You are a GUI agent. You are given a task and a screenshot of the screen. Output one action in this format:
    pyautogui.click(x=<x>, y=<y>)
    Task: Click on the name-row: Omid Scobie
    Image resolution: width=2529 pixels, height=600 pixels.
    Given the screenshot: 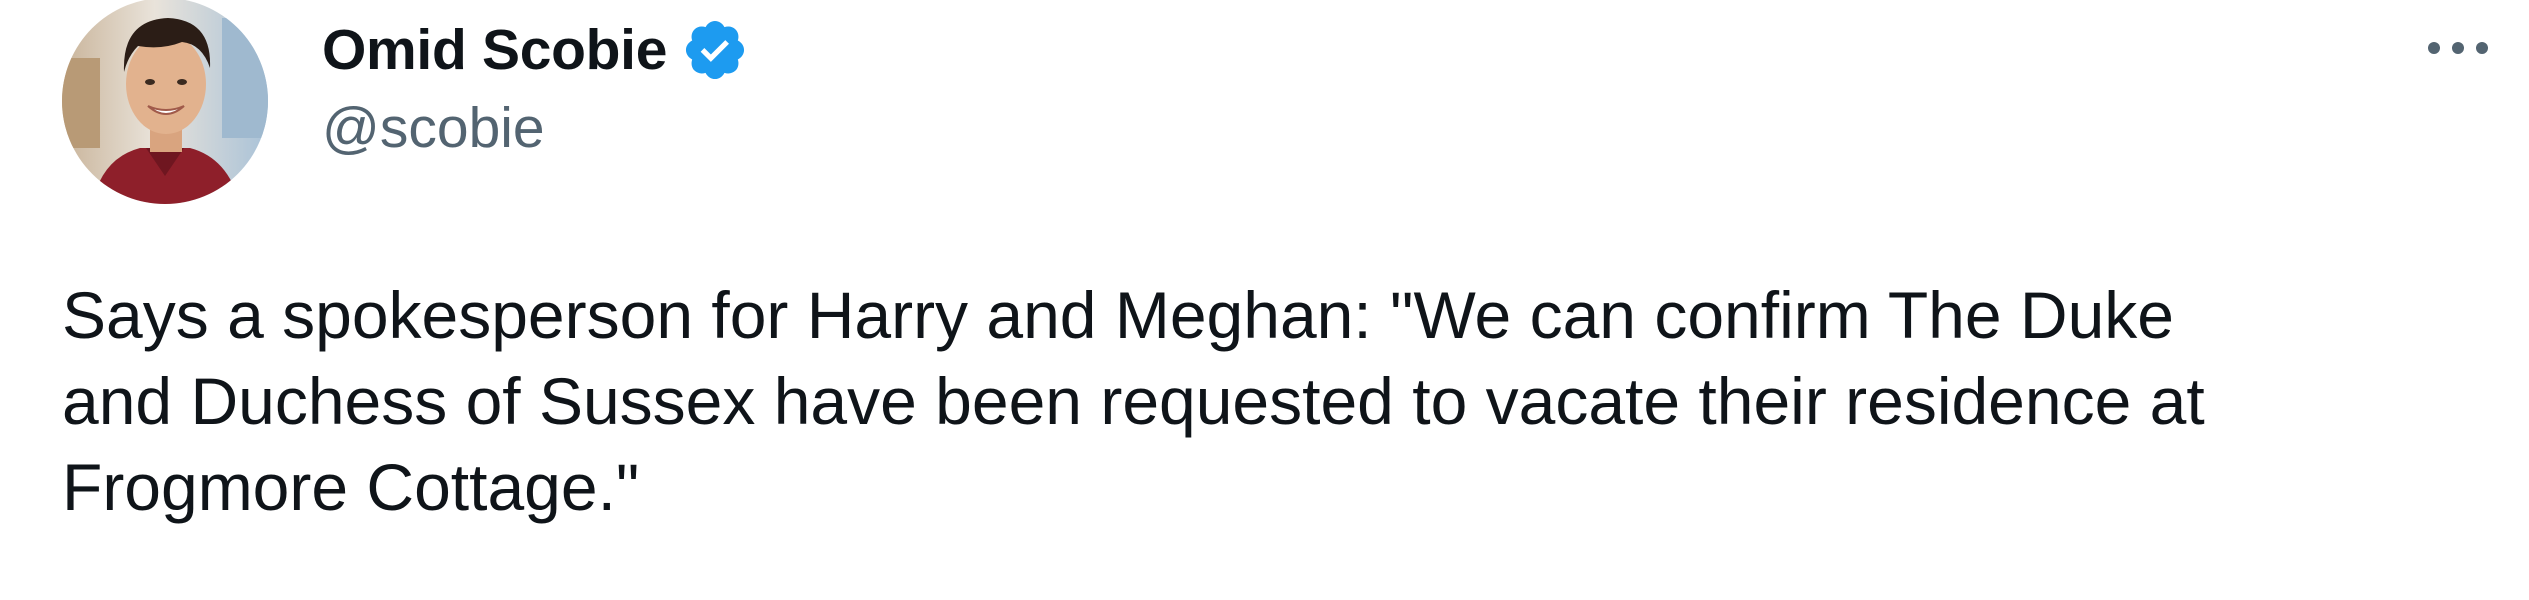 What is the action you would take?
    pyautogui.click(x=535, y=50)
    